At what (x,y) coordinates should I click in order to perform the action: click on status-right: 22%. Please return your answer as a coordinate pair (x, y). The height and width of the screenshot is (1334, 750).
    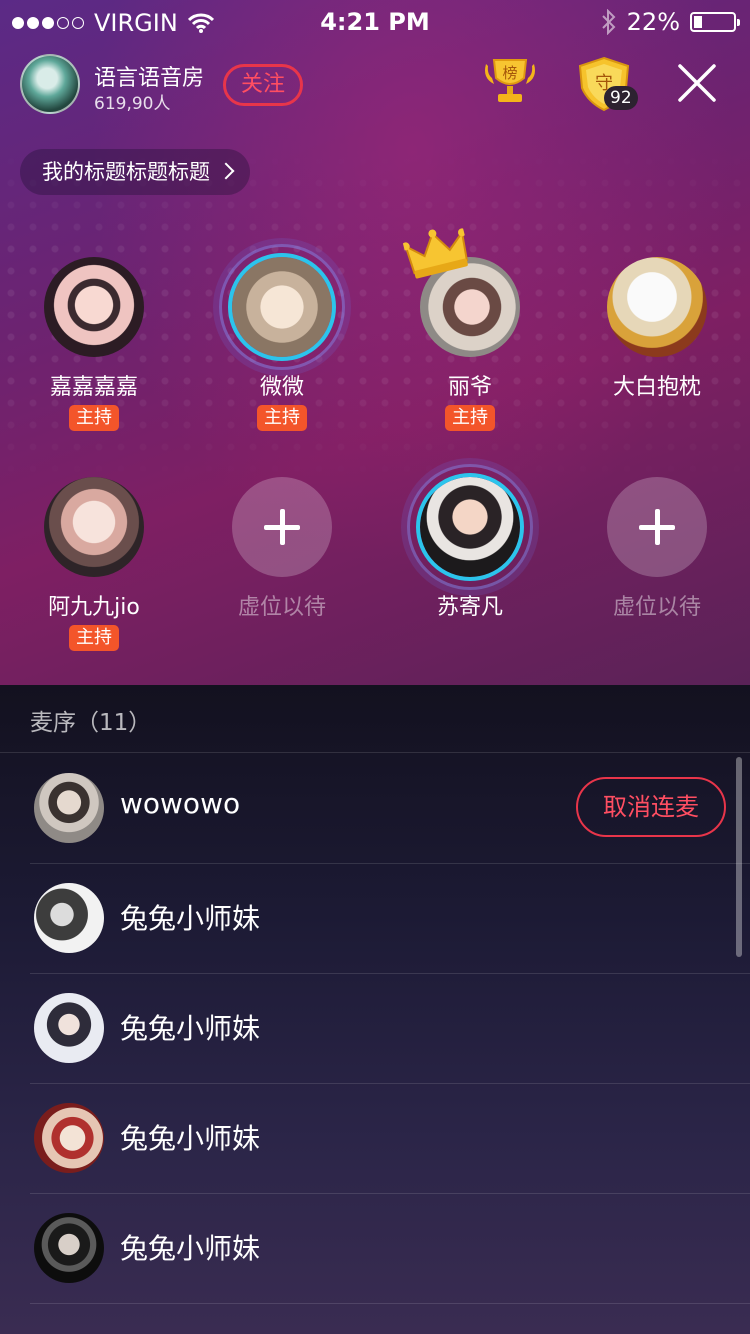
    Looking at the image, I should click on (670, 22).